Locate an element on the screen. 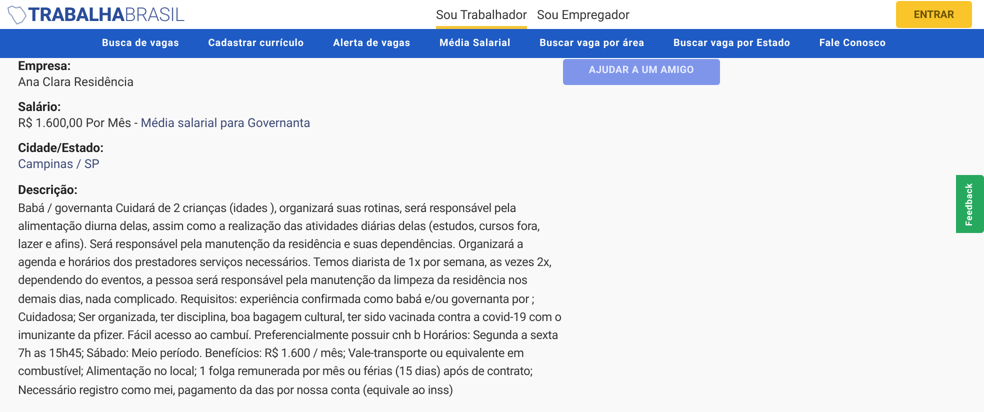 Image resolution: width=984 pixels, height=412 pixels. nav-link: Média Salarial is located at coordinates (475, 43).